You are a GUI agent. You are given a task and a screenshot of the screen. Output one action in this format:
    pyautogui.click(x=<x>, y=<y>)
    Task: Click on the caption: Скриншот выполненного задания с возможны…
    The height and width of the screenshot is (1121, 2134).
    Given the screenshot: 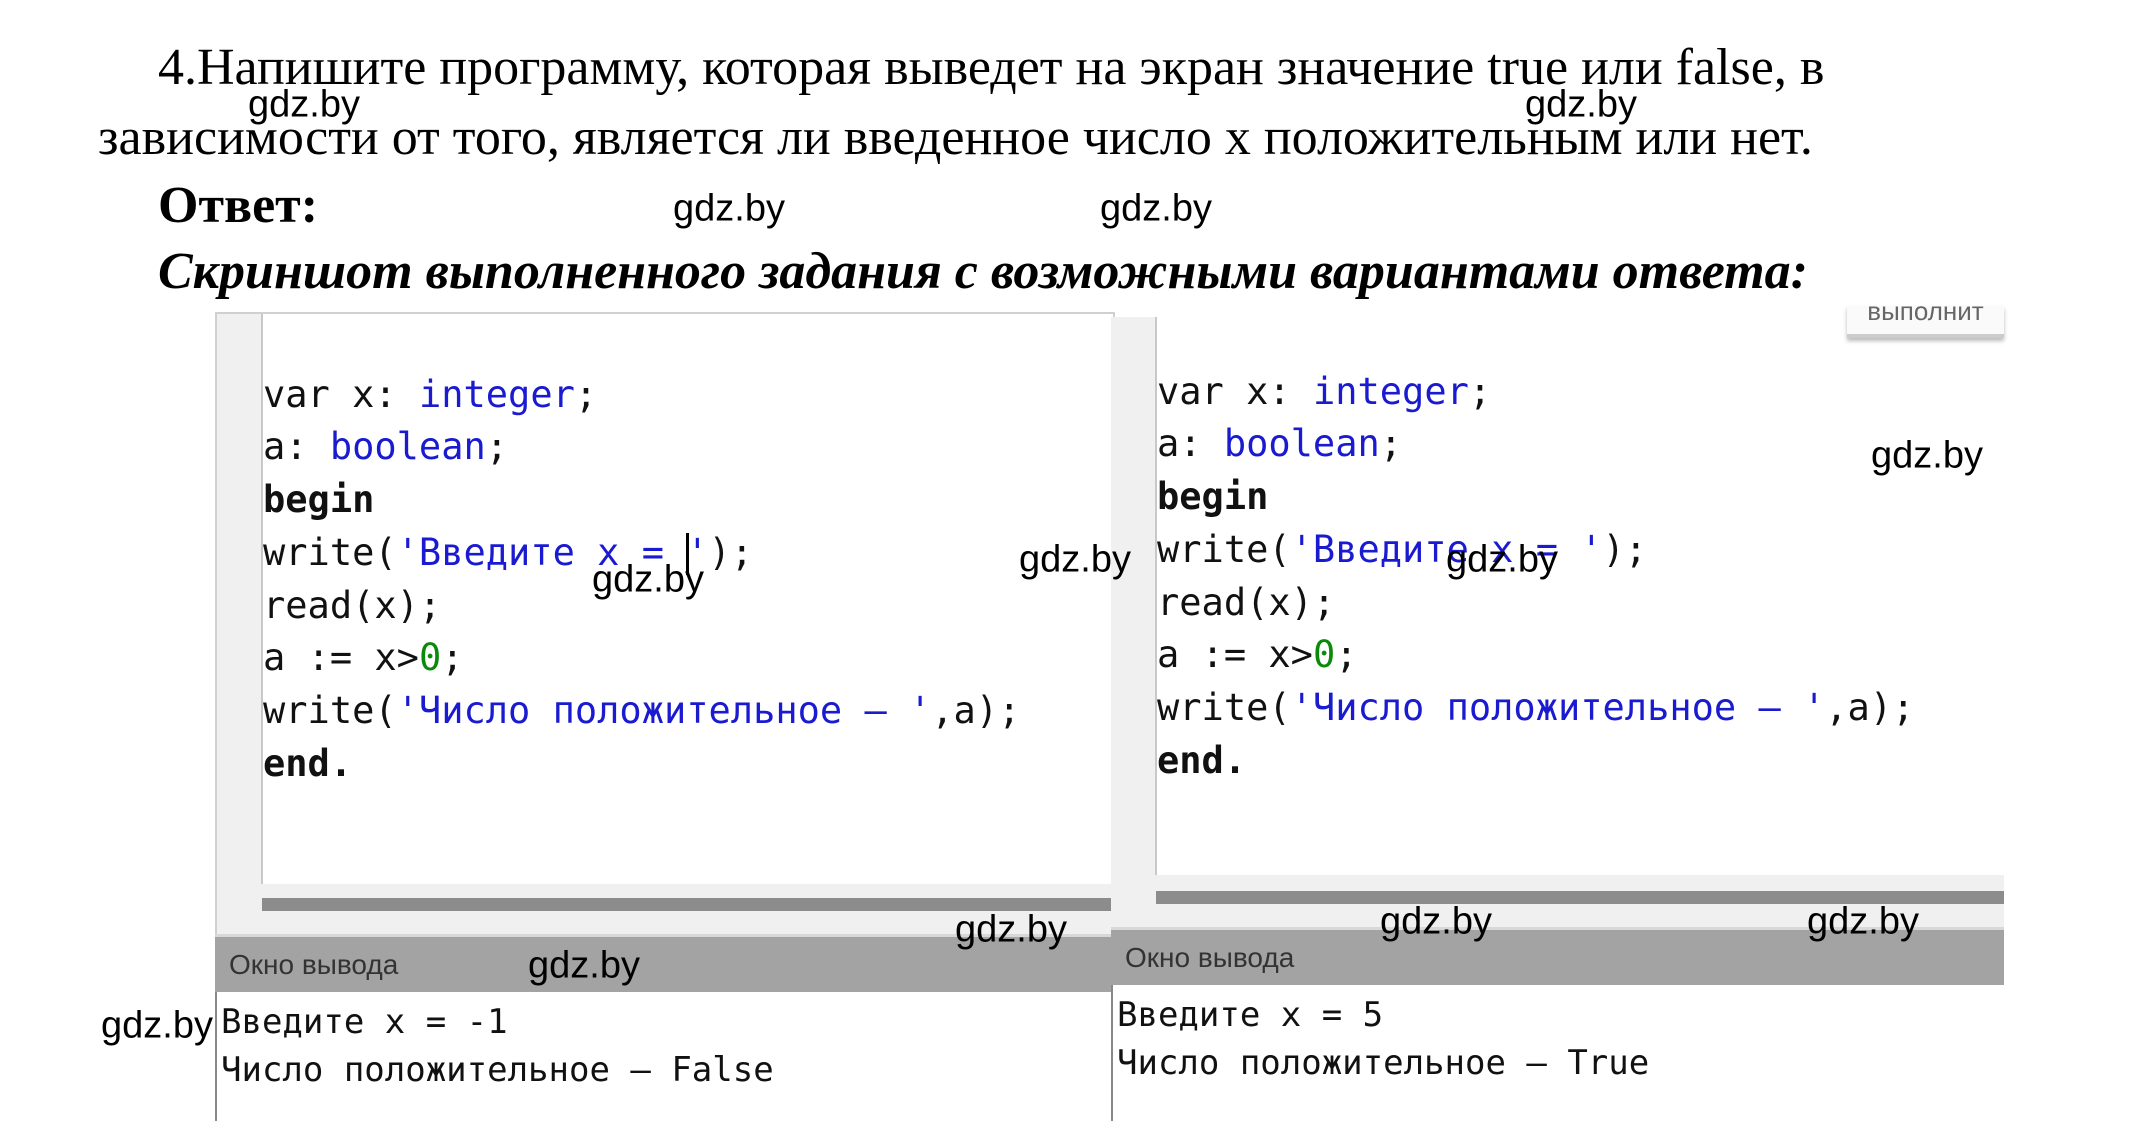 What is the action you would take?
    pyautogui.click(x=983, y=271)
    